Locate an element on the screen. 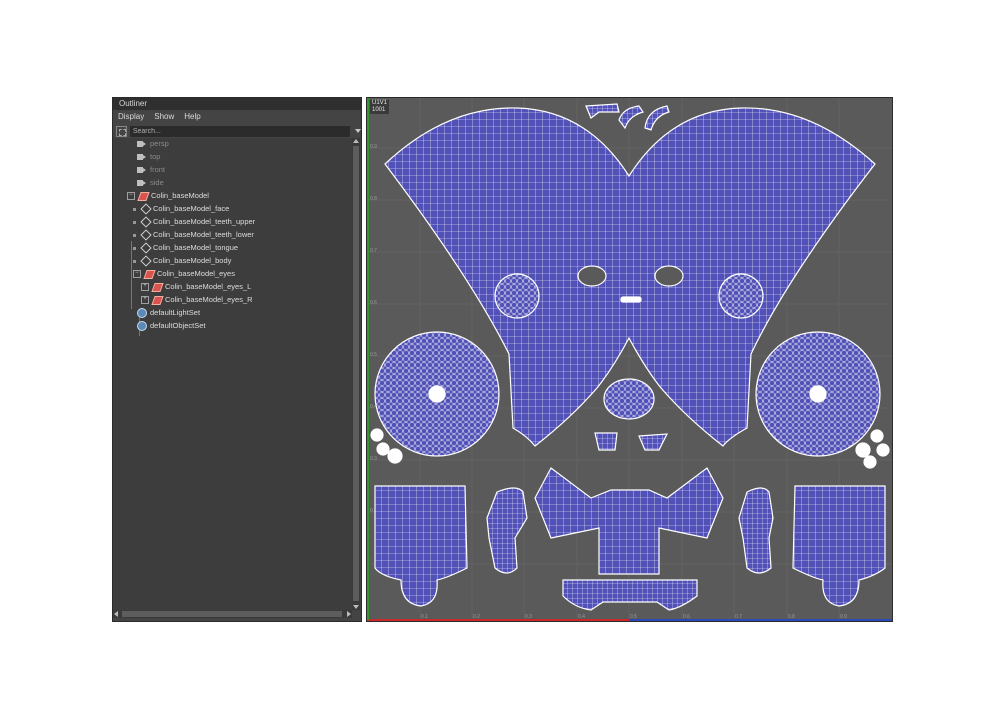 The width and height of the screenshot is (1005, 718). scroll-left-icon is located at coordinates (116, 614).